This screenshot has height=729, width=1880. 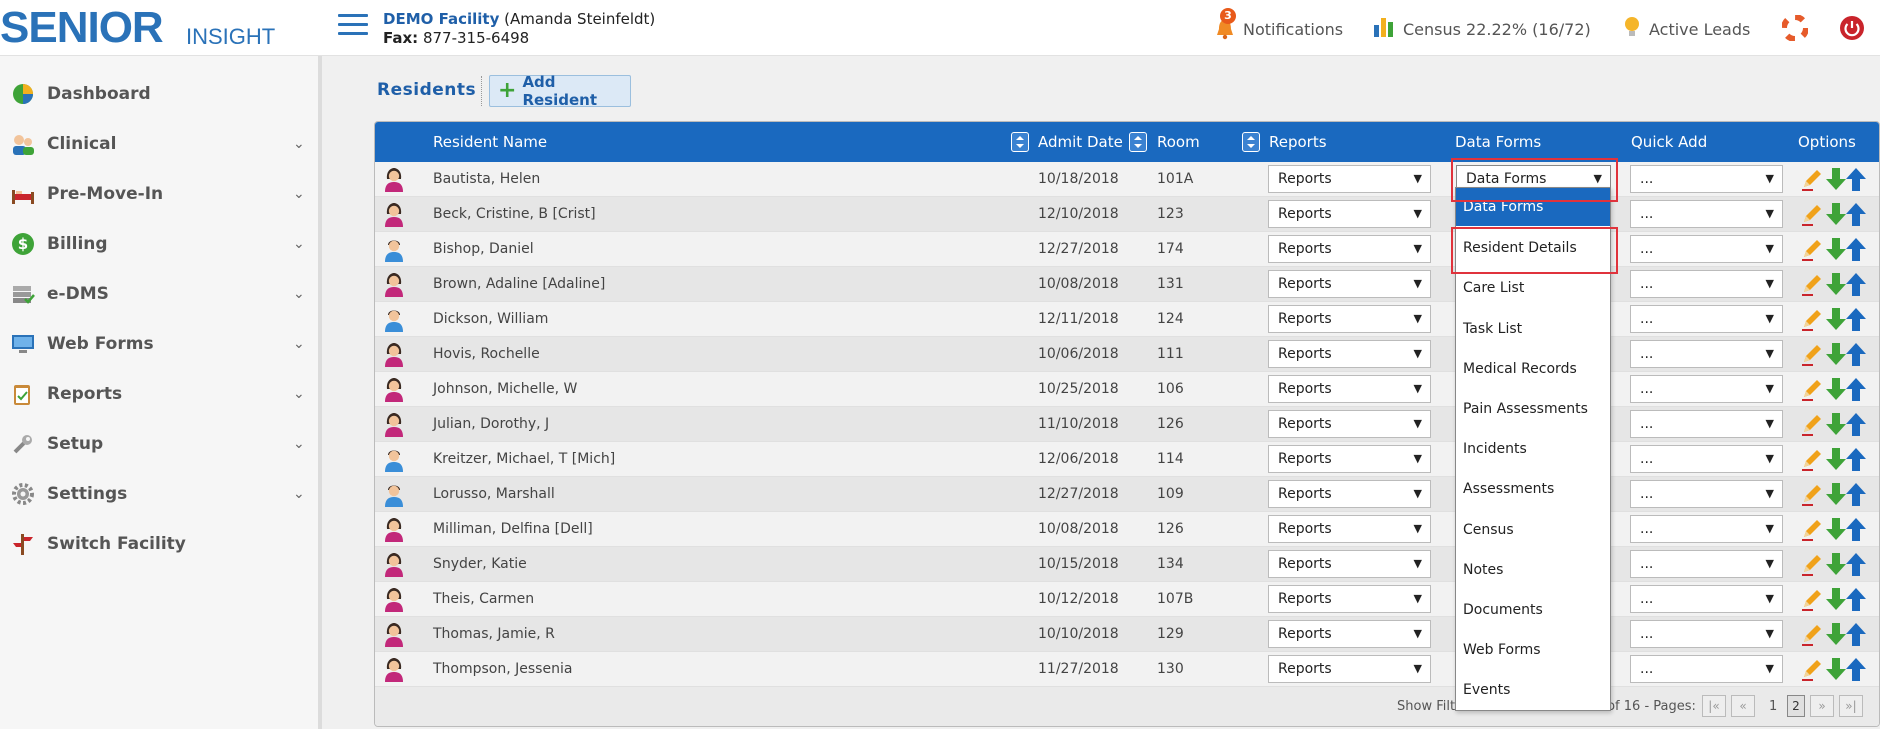 What do you see at coordinates (486, 179) in the screenshot?
I see `resident-name: Bautista, Helen` at bounding box center [486, 179].